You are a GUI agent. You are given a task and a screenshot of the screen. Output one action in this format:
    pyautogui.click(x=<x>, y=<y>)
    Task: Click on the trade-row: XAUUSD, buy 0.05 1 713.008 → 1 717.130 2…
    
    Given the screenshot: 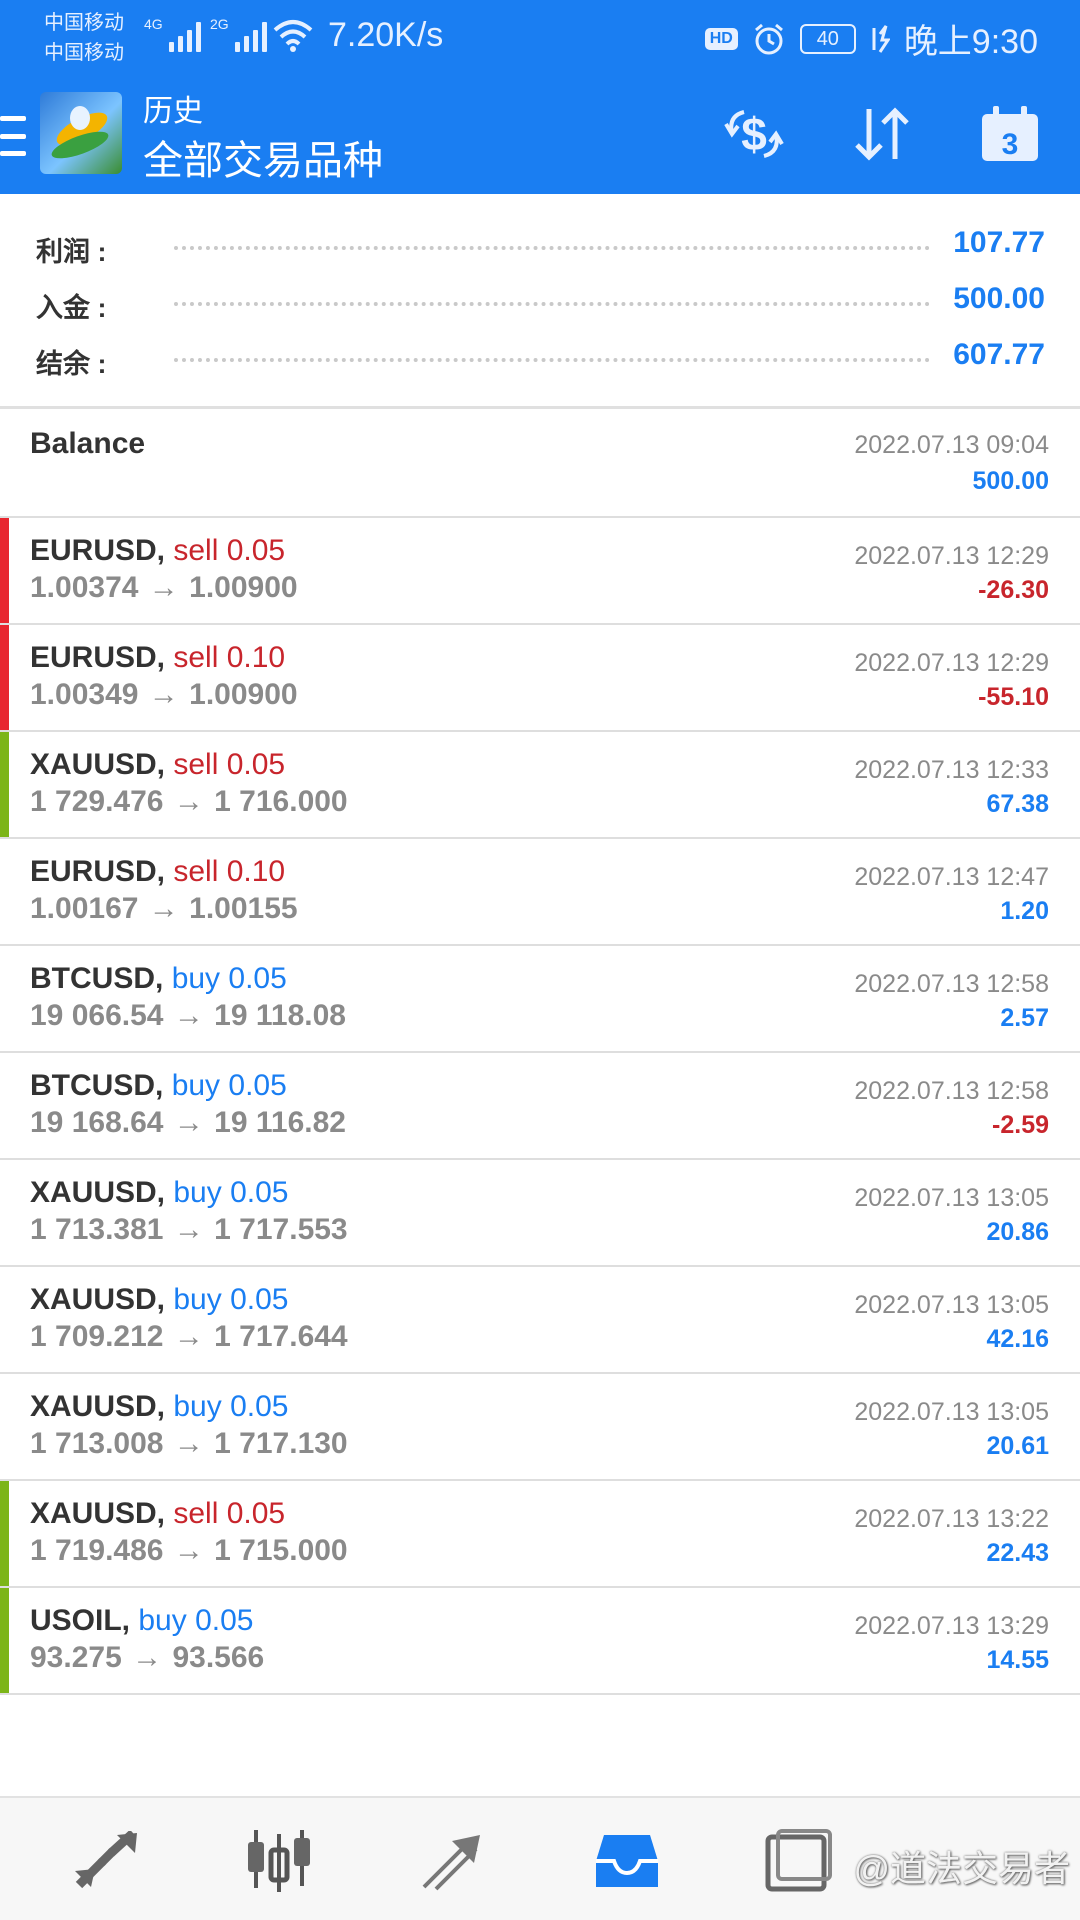 What is the action you would take?
    pyautogui.click(x=540, y=1427)
    